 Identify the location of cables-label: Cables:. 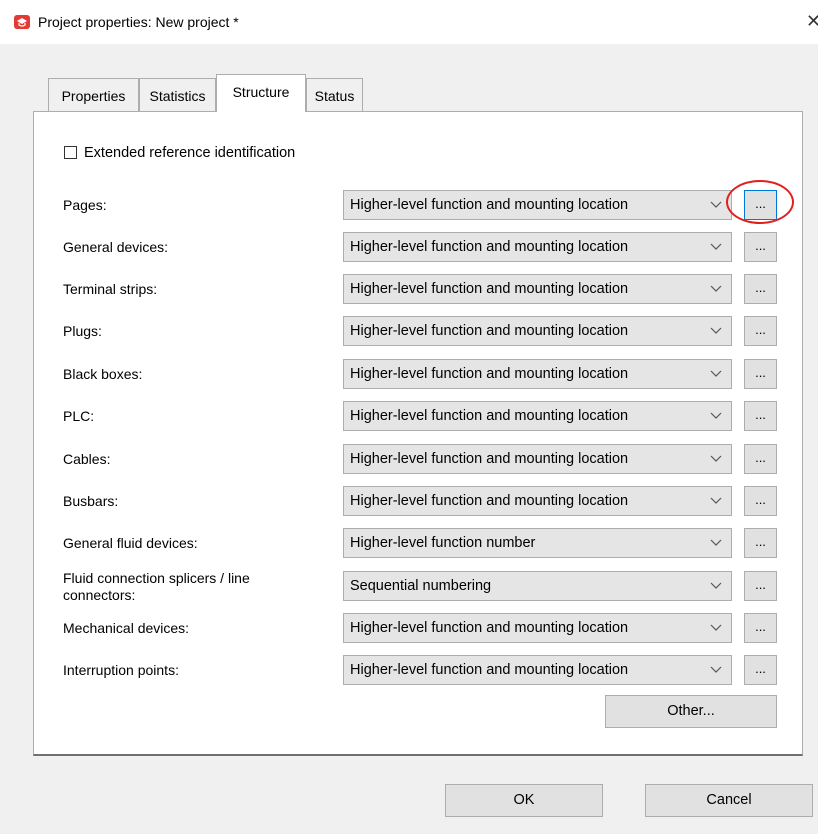
(87, 459).